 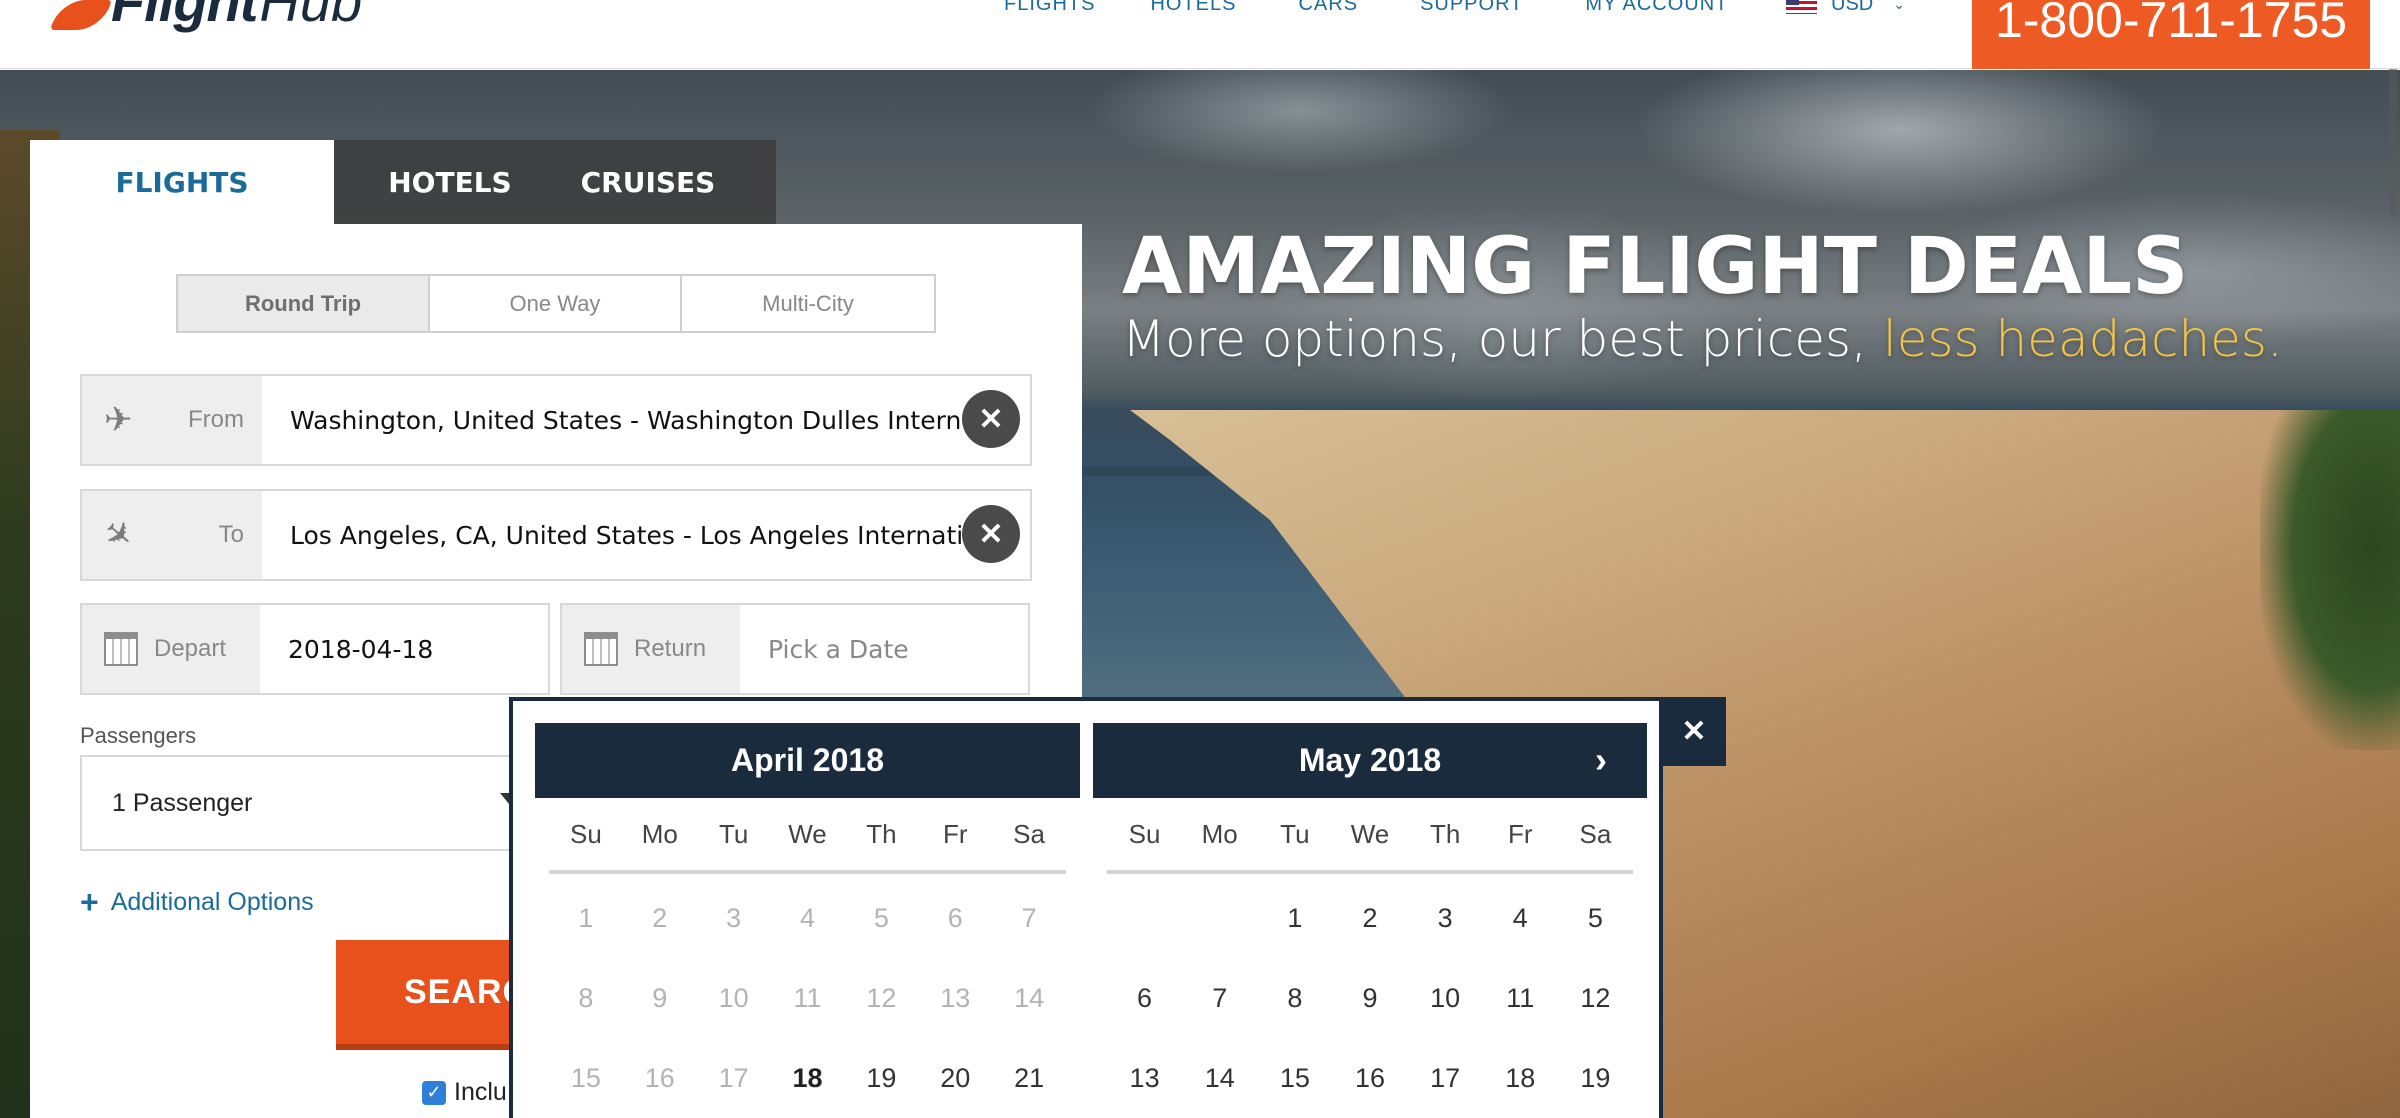 What do you see at coordinates (231, 534) in the screenshot?
I see `to-label: To` at bounding box center [231, 534].